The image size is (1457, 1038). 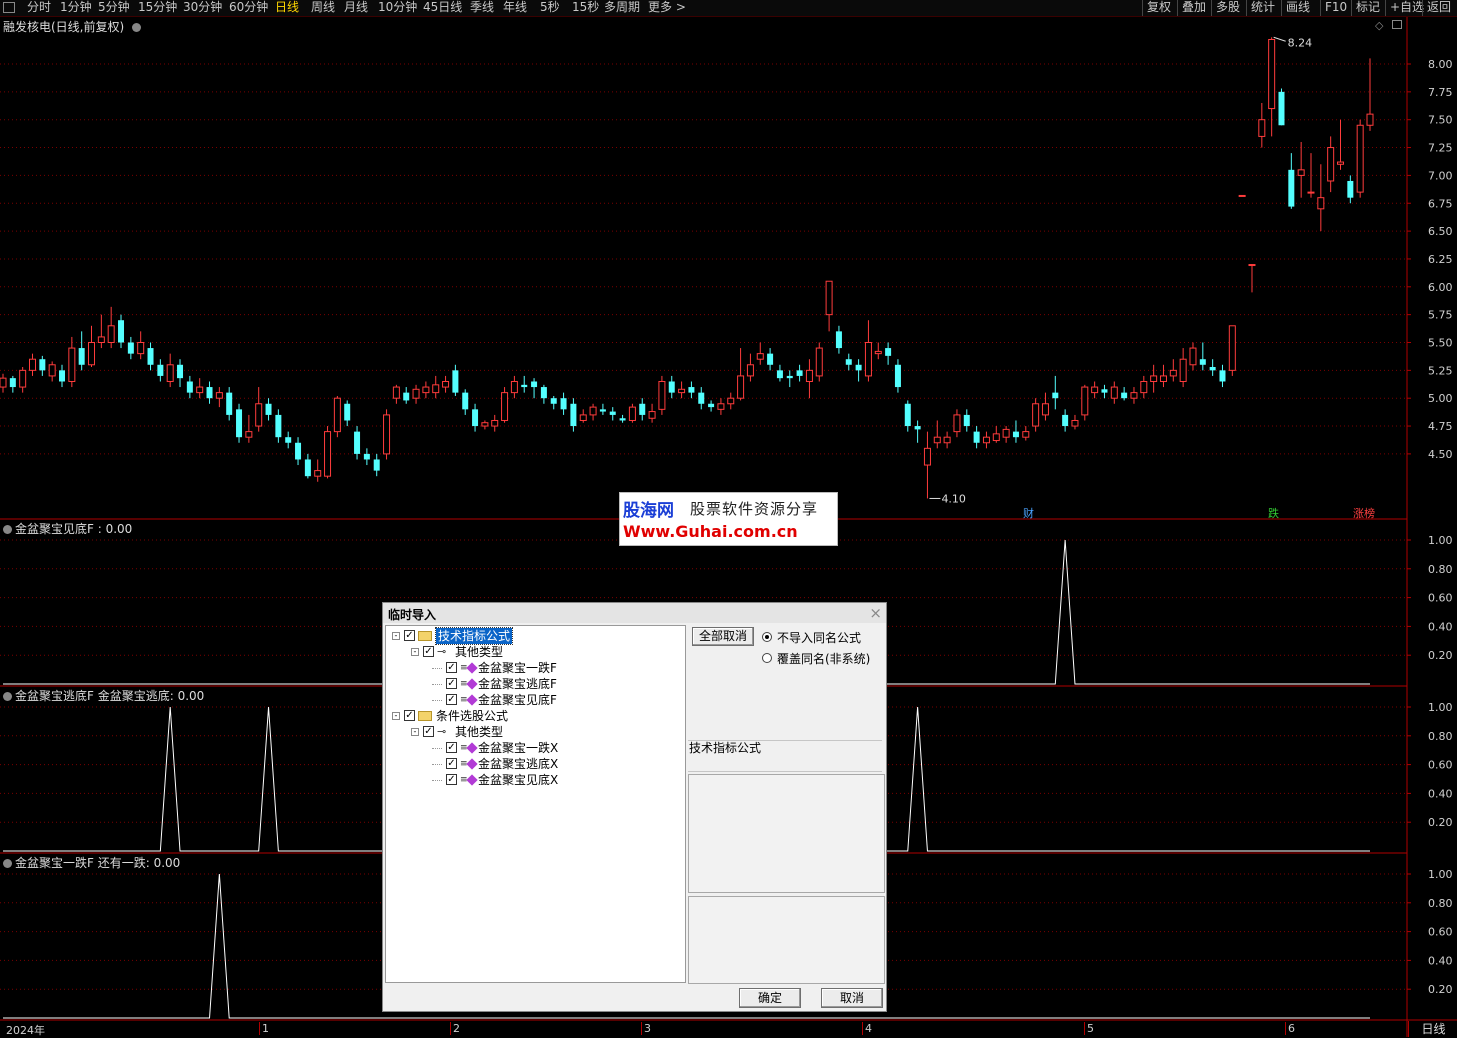 What do you see at coordinates (535, 700) in the screenshot?
I see `tree-node: ✓ ≡ 金盆聚宝见底F` at bounding box center [535, 700].